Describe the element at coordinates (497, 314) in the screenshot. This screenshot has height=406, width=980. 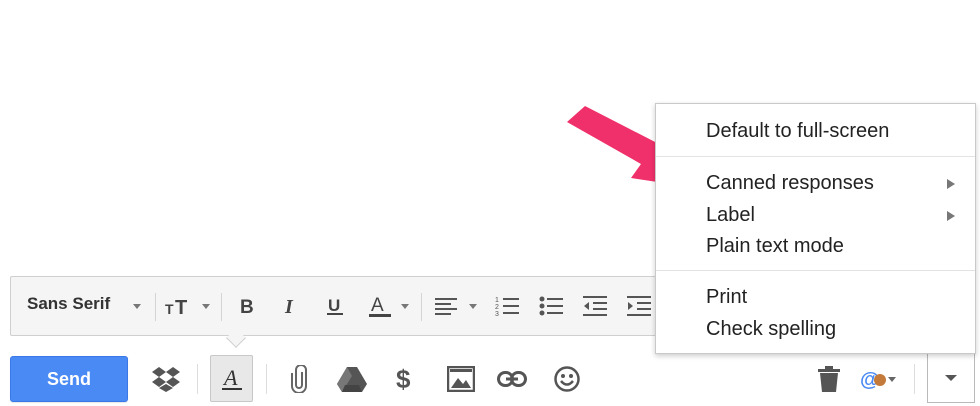
I see `svg-text: 3` at that location.